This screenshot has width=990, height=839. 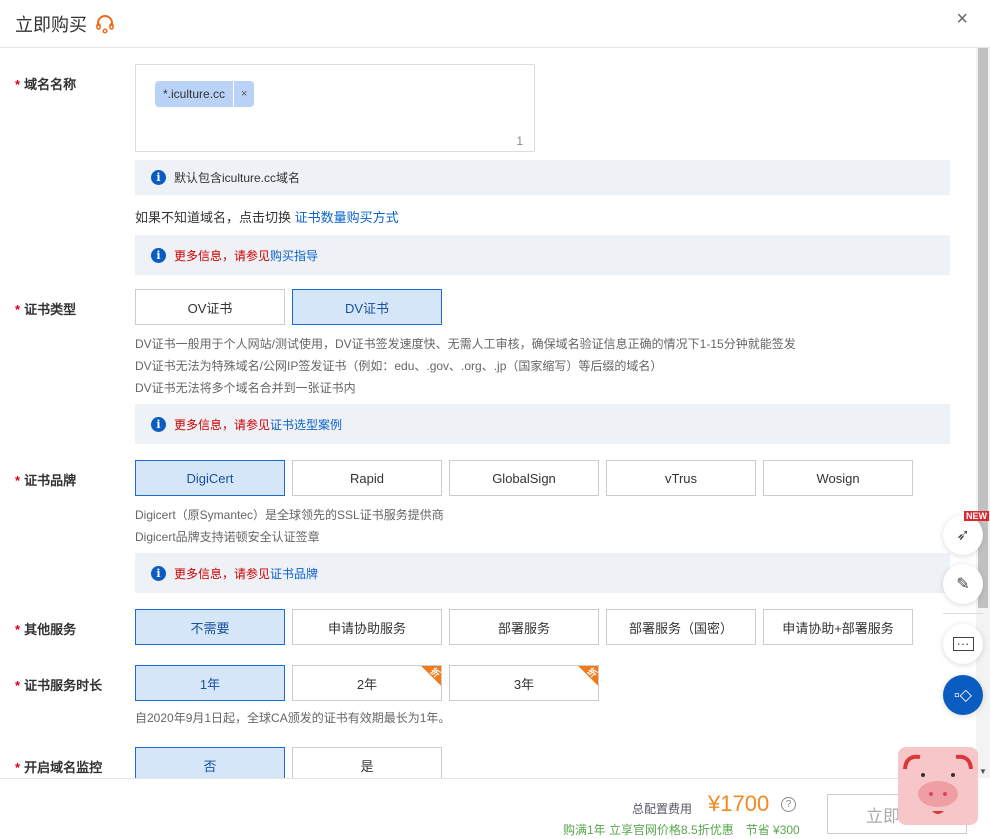 What do you see at coordinates (194, 94) in the screenshot?
I see `domain-tag-text: *.iculture.cc` at bounding box center [194, 94].